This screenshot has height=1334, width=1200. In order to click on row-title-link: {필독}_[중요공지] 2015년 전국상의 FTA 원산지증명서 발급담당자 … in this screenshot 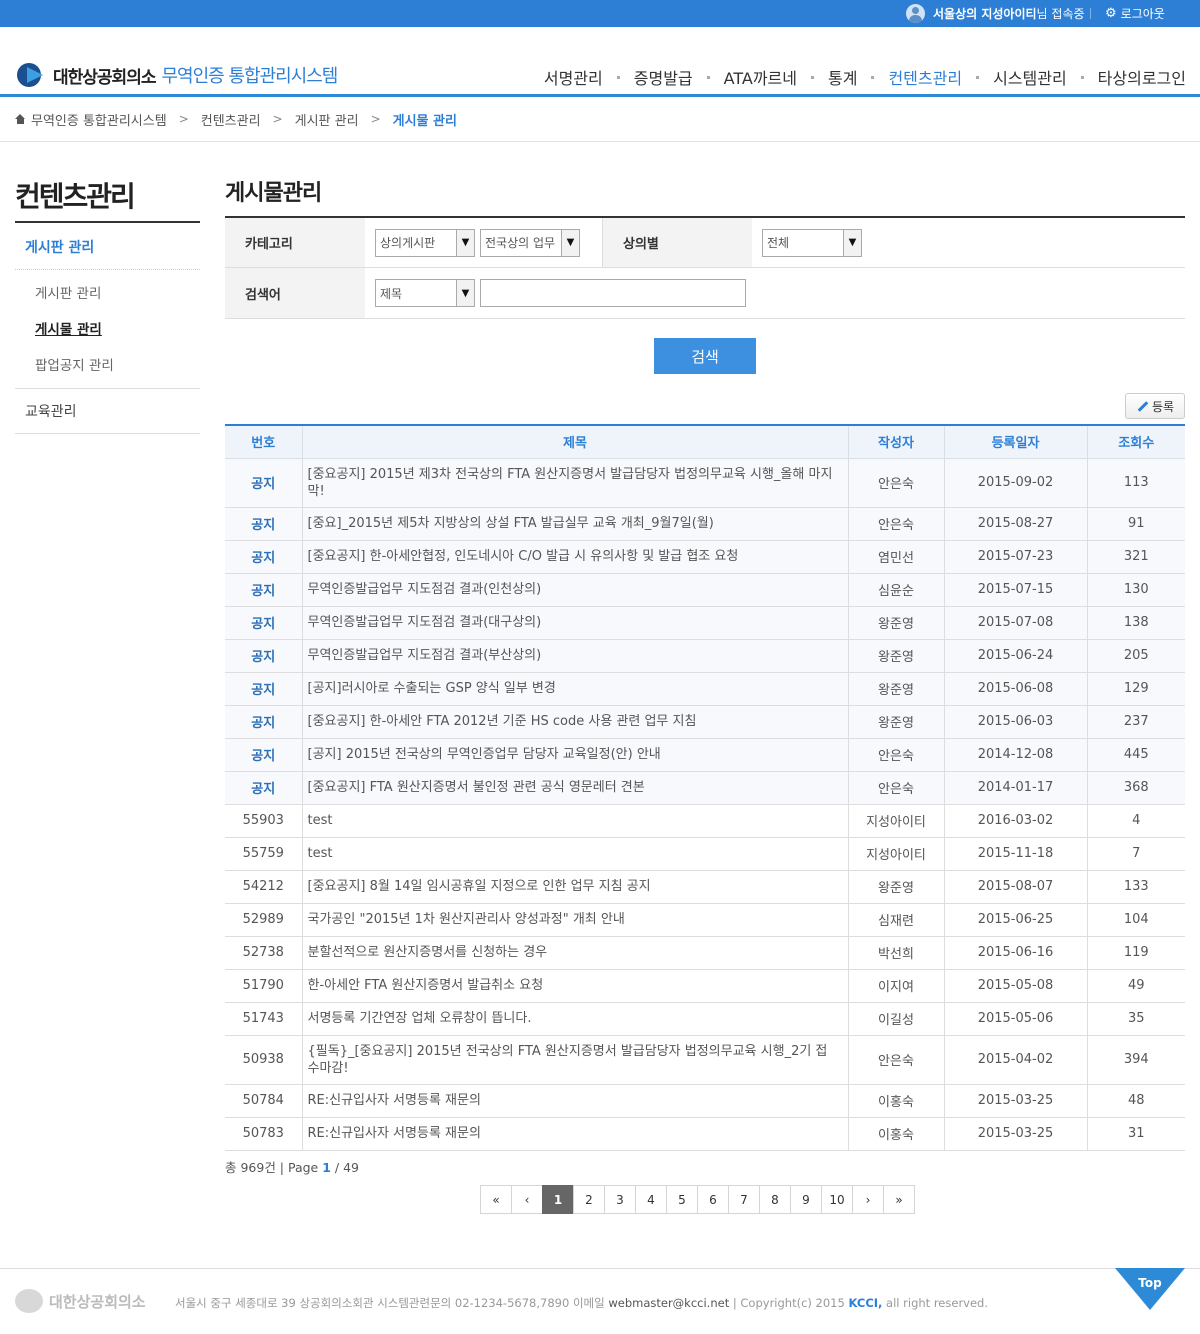, I will do `click(574, 1060)`.